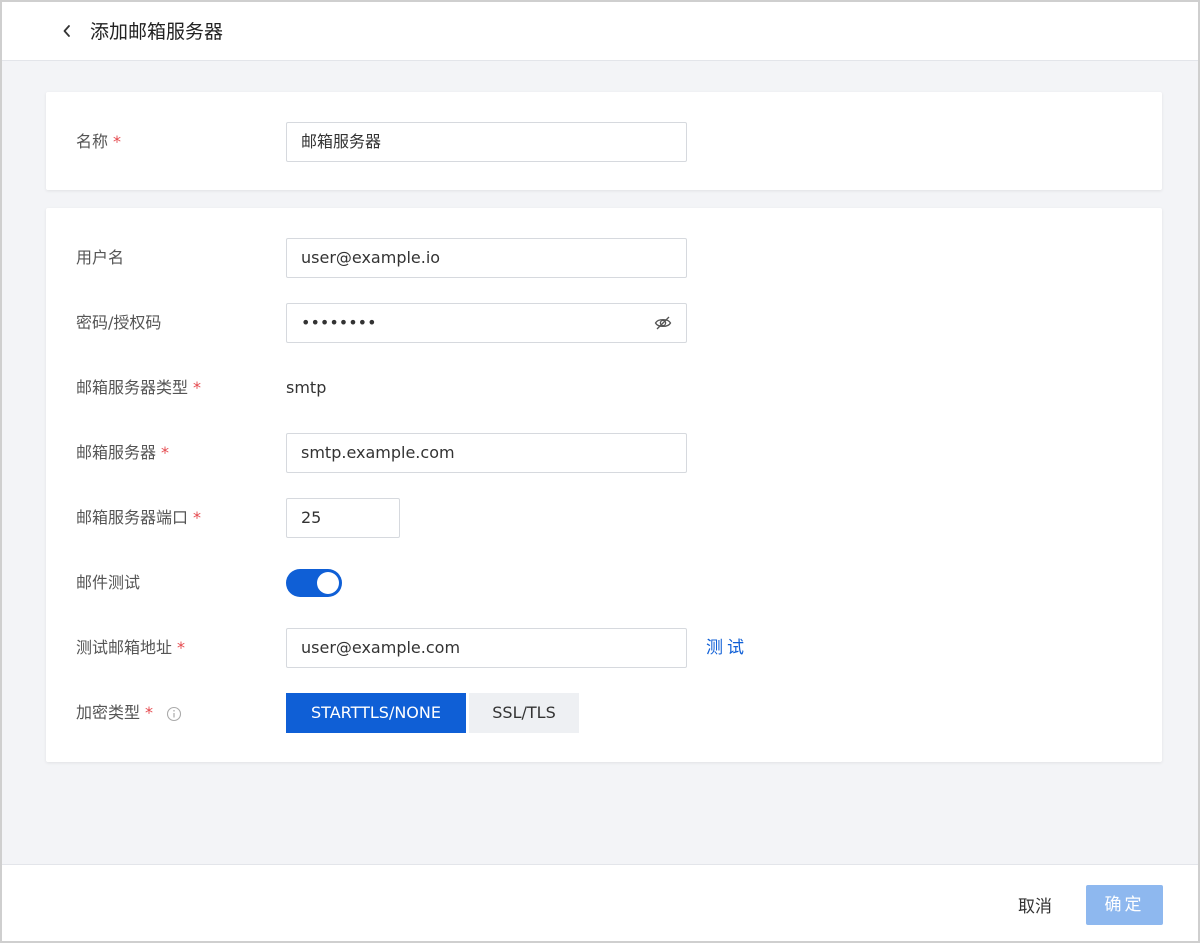 The width and height of the screenshot is (1200, 943). Describe the element at coordinates (314, 583) in the screenshot. I see `mail-test-toggle` at that location.